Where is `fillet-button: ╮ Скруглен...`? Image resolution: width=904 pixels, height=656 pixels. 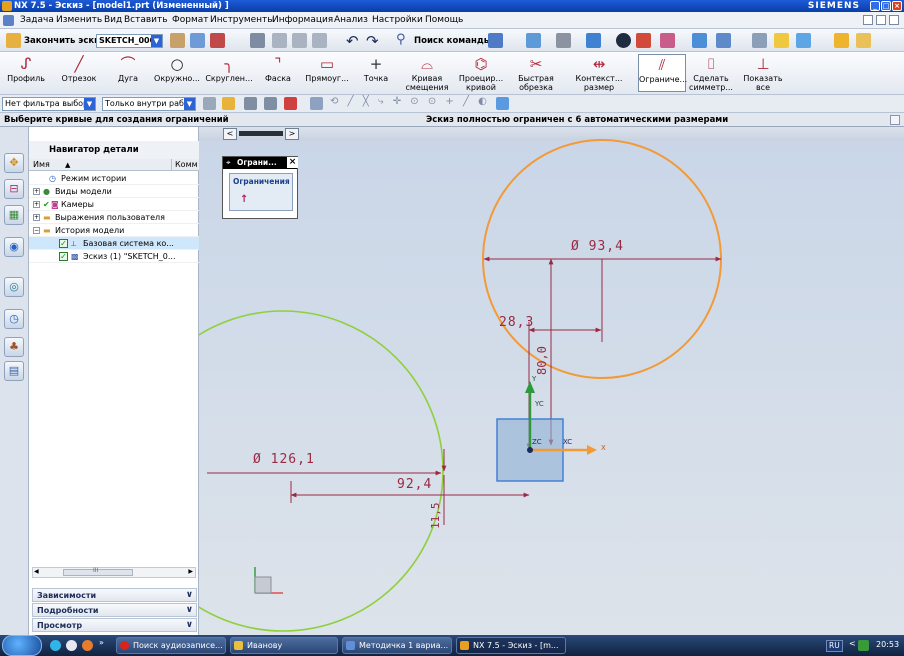 fillet-button: ╮ Скруглен... is located at coordinates (229, 73).